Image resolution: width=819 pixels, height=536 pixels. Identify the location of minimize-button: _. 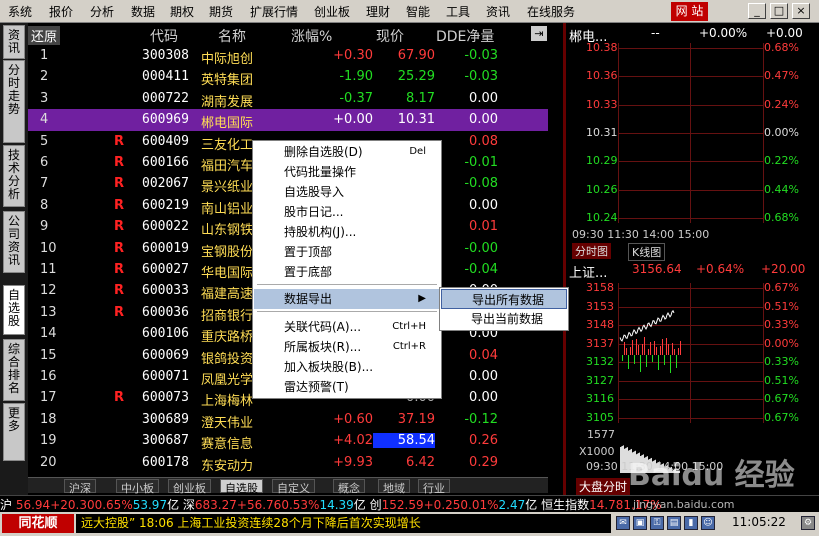
(757, 11).